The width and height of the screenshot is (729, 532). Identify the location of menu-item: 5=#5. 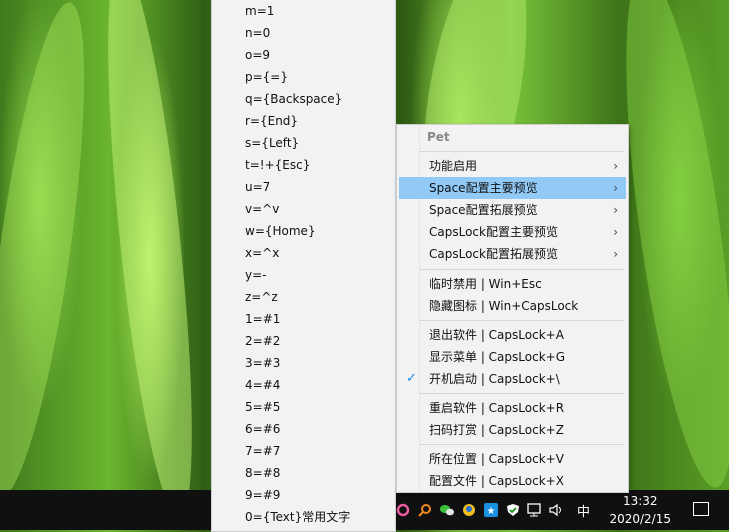
(262, 407).